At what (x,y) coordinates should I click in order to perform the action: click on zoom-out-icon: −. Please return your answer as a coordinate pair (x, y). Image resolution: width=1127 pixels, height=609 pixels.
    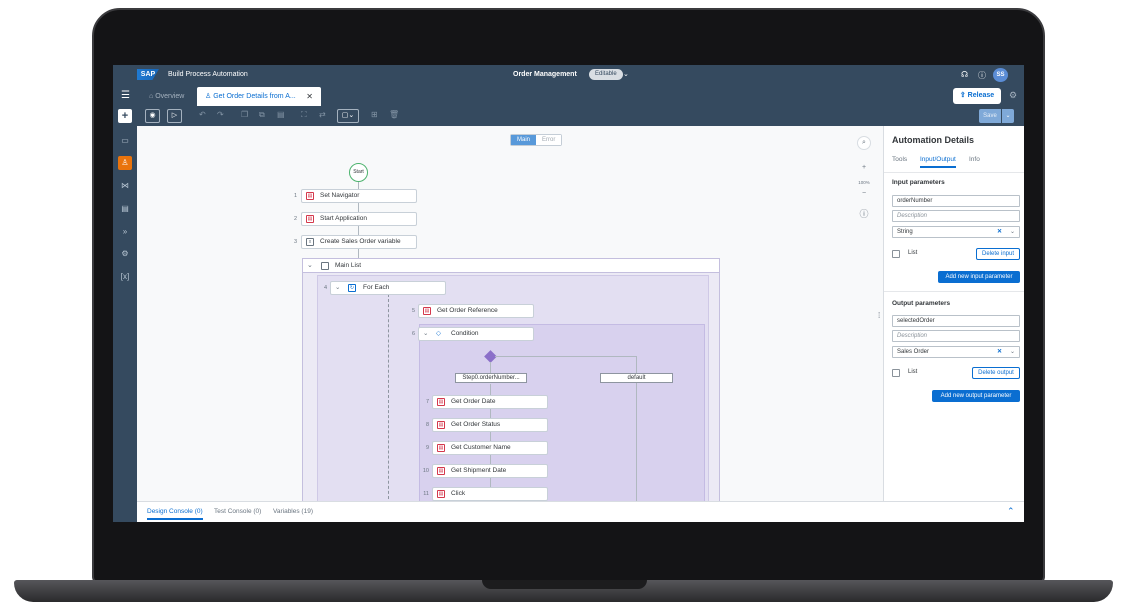
    Looking at the image, I should click on (864, 195).